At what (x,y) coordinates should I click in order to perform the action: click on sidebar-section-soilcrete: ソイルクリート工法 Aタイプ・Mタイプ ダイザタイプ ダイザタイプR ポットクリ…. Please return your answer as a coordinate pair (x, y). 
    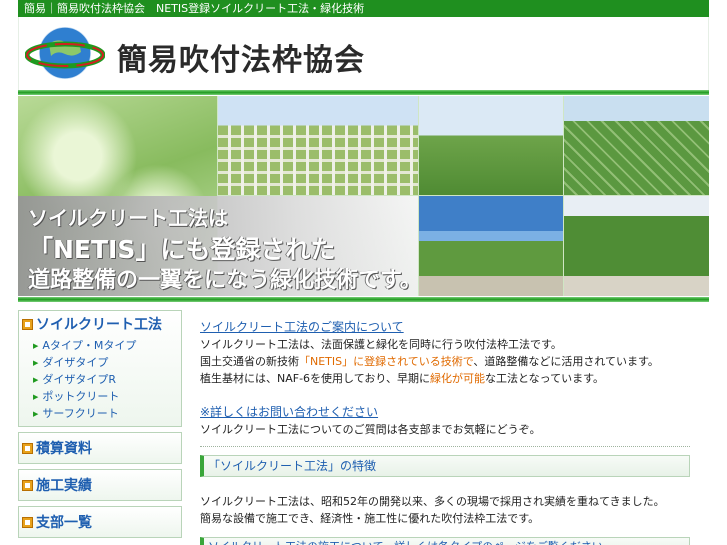
    Looking at the image, I should click on (100, 368).